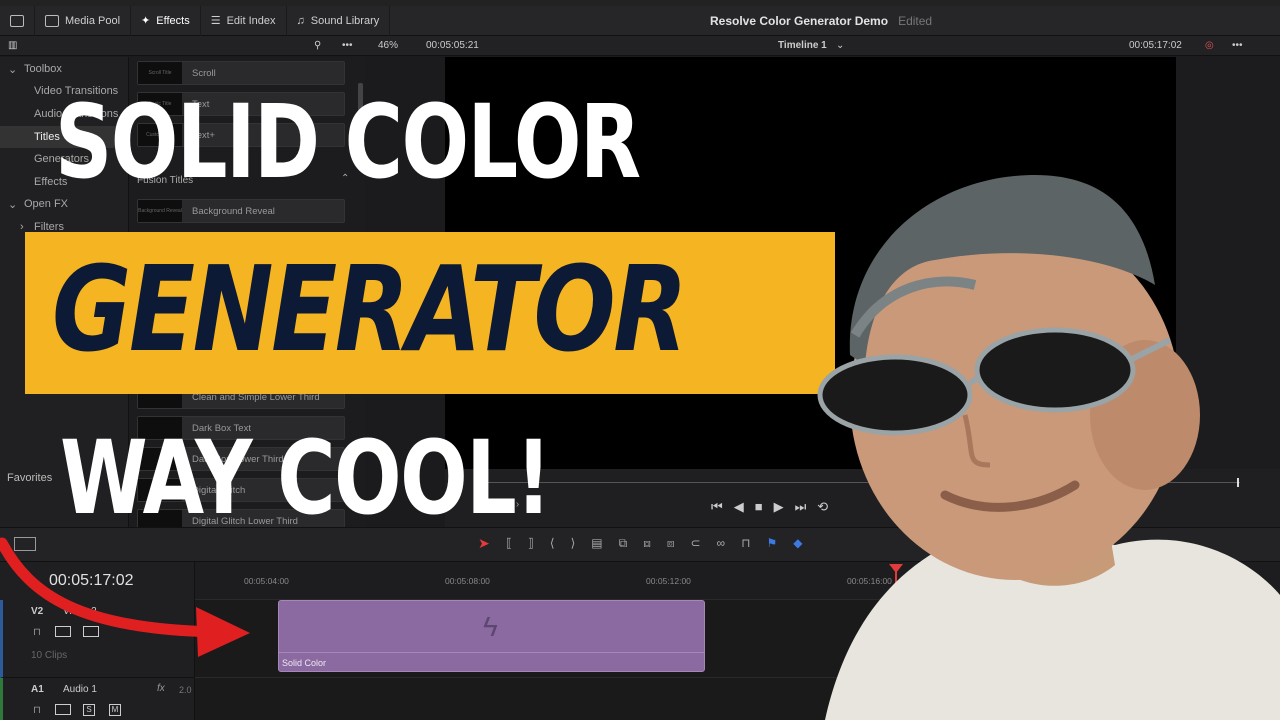  Describe the element at coordinates (89, 710) in the screenshot. I see `solo-icon: S` at that location.